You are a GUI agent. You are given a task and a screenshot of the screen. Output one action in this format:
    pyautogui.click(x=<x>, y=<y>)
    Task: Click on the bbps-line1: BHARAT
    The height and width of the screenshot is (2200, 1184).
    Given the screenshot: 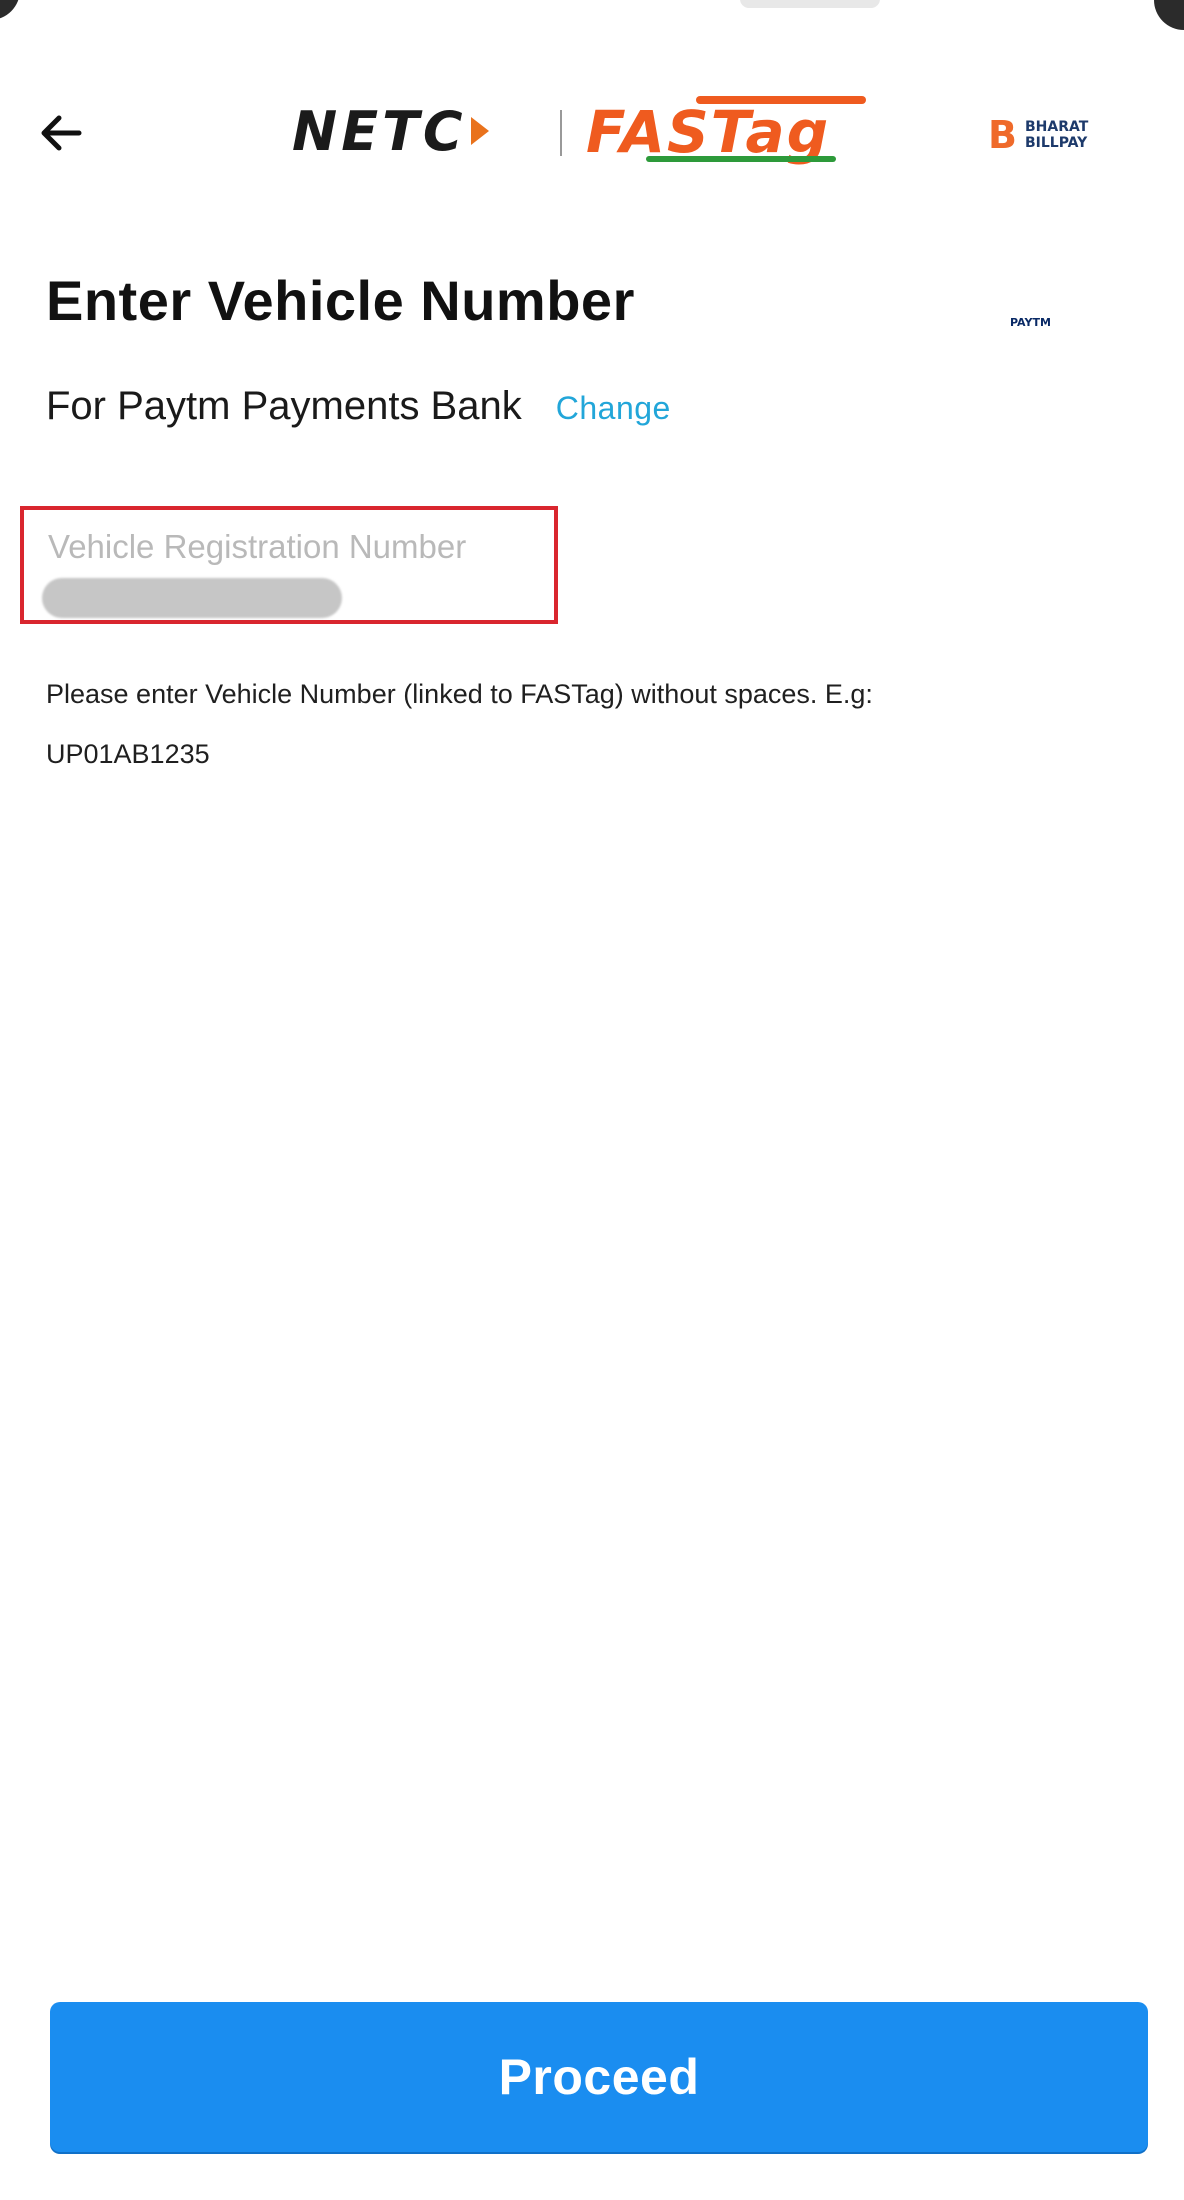 What is the action you would take?
    pyautogui.click(x=1056, y=127)
    